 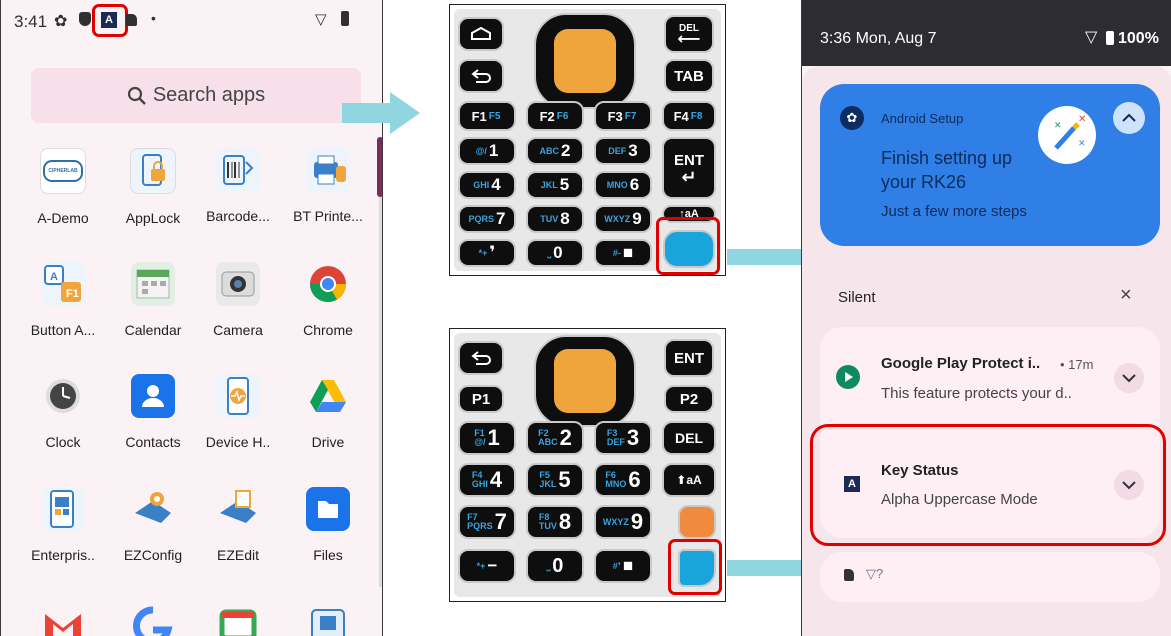 What do you see at coordinates (487, 522) in the screenshot?
I see `key-7: F7 PQRS 7` at bounding box center [487, 522].